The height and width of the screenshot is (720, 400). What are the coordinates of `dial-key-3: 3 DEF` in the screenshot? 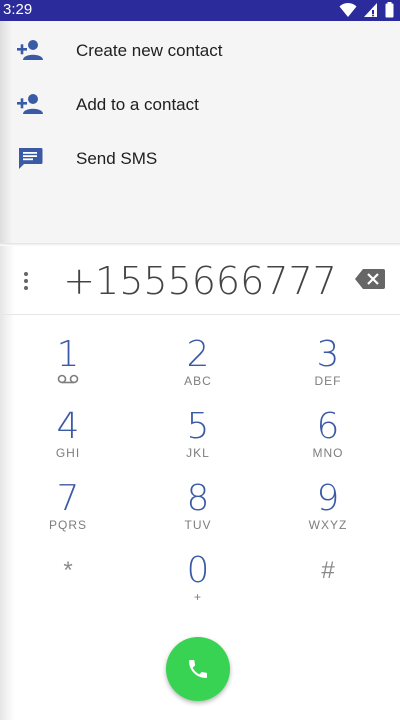 It's located at (328, 368).